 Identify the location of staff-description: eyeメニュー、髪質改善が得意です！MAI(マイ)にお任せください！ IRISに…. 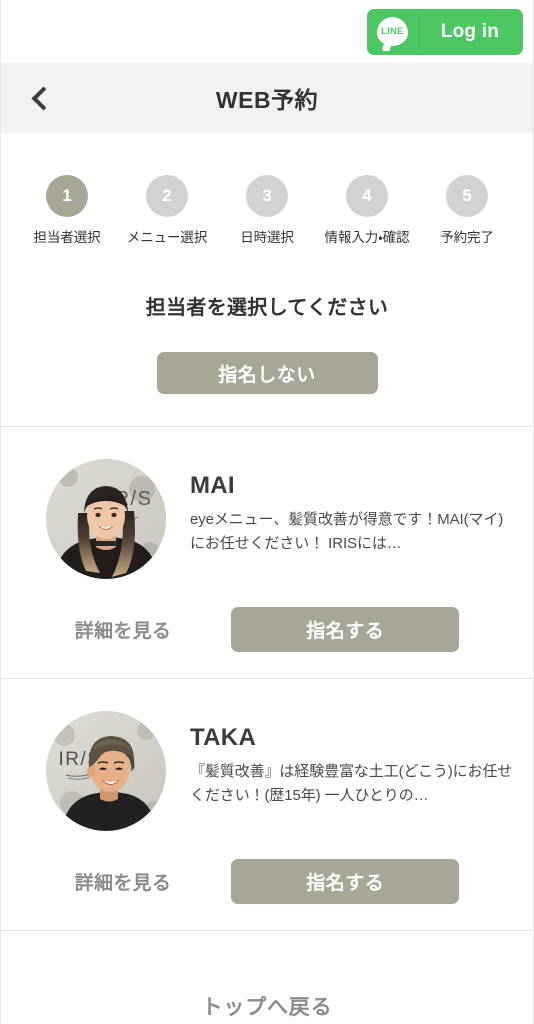
(347, 531).